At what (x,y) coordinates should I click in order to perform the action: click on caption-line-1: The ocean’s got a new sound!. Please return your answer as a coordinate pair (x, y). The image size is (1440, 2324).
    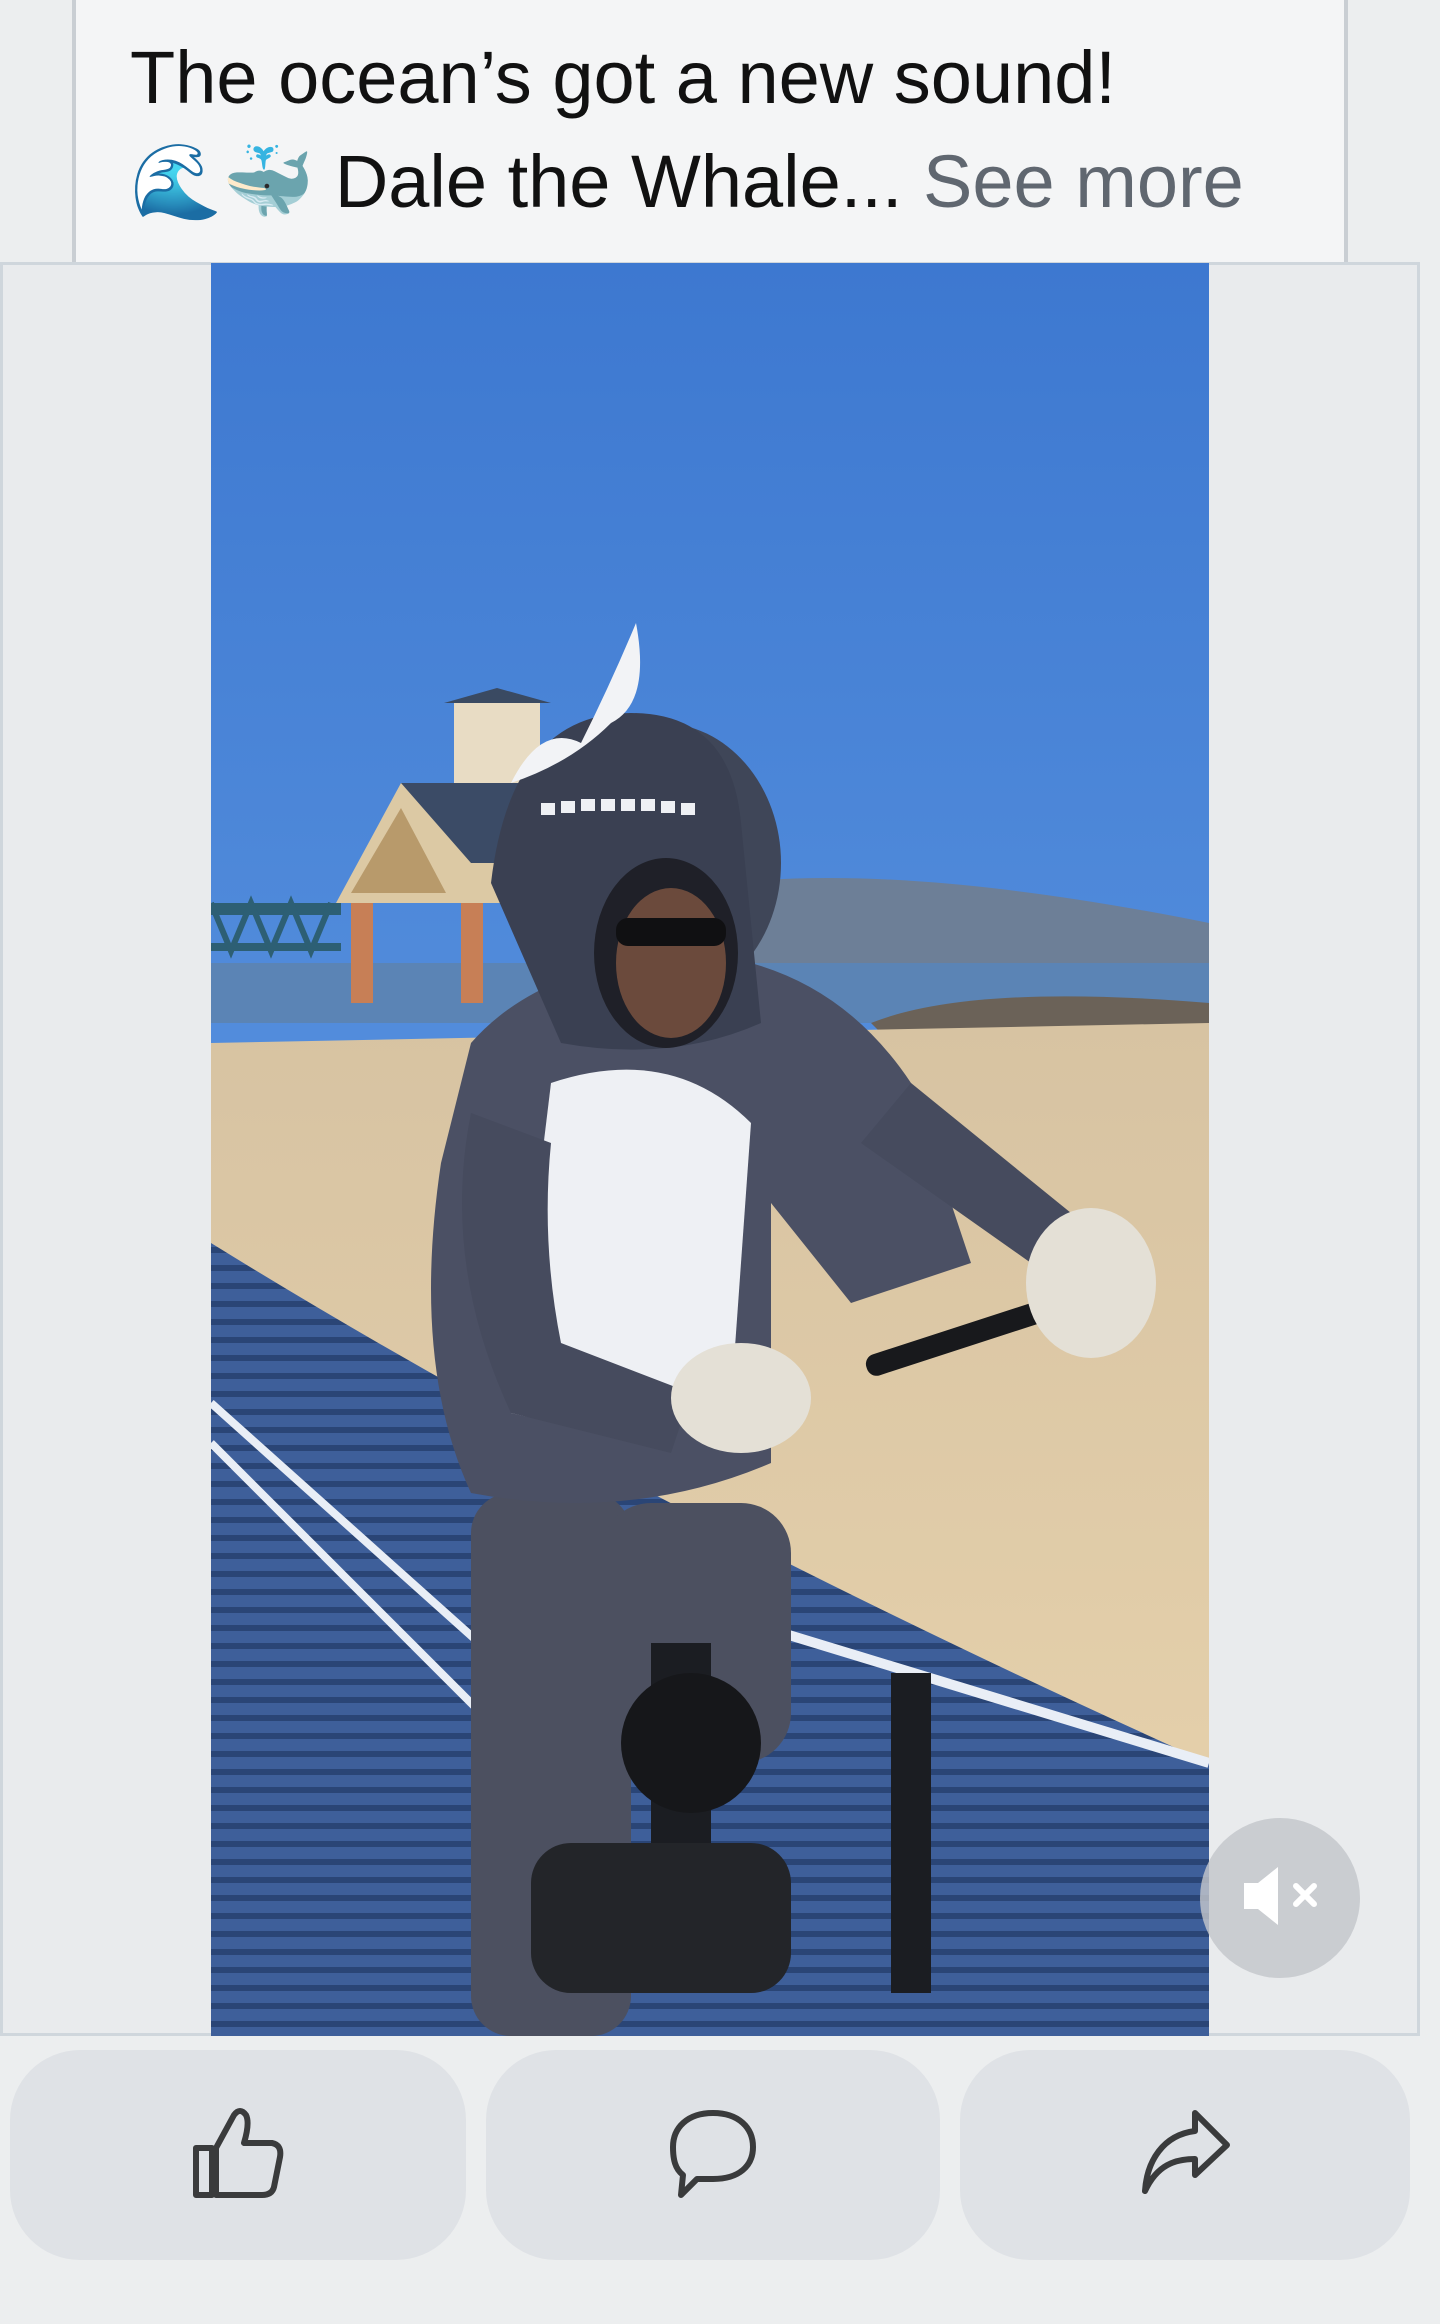
    Looking at the image, I should click on (623, 77).